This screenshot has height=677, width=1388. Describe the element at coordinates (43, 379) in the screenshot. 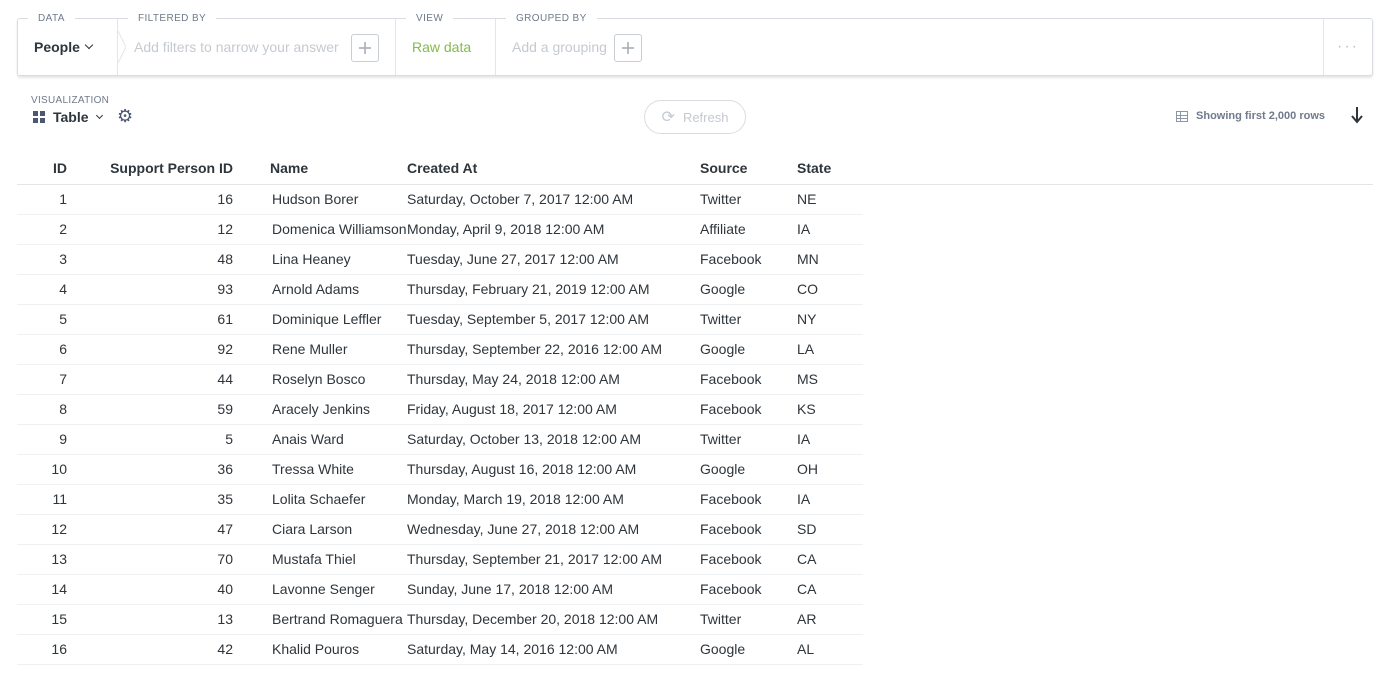

I see `cell-id: 7` at that location.